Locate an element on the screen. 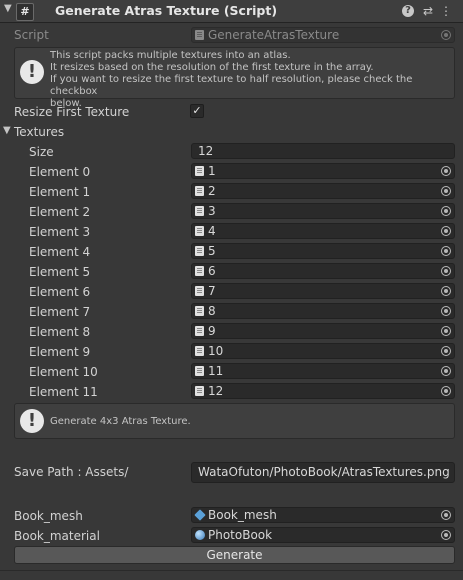  element-label: Element 9 is located at coordinates (60, 352).